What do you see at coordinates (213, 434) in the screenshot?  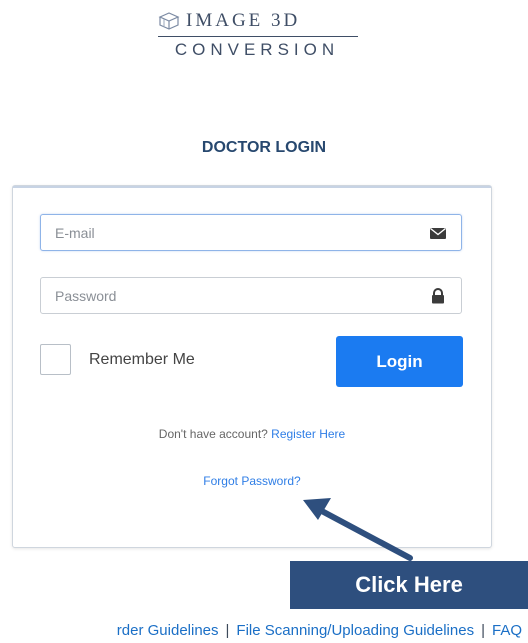 I see `register-prompt-text: Don't have account?` at bounding box center [213, 434].